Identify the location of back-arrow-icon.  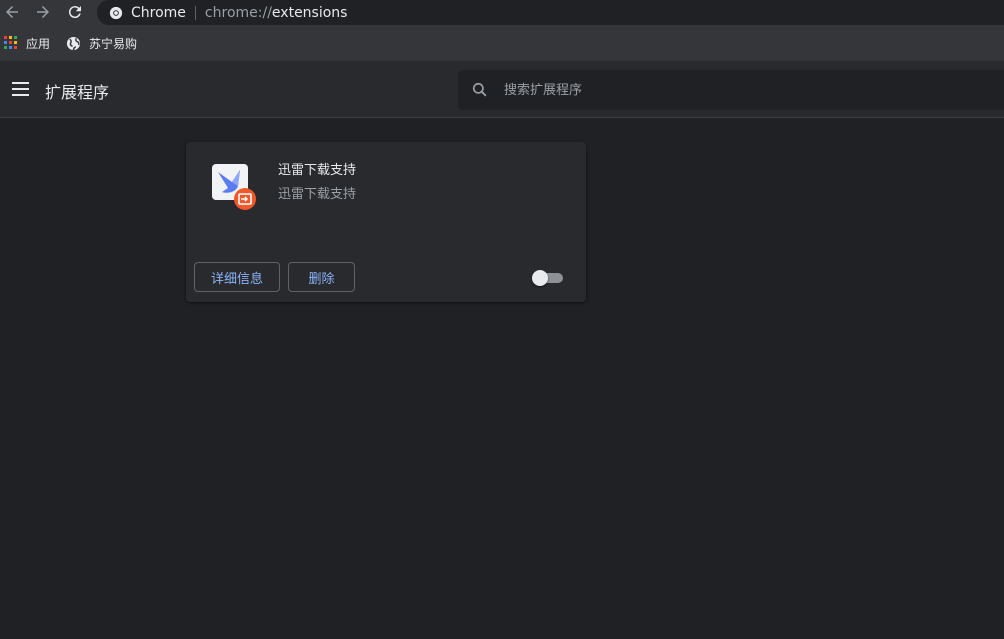
(12, 12).